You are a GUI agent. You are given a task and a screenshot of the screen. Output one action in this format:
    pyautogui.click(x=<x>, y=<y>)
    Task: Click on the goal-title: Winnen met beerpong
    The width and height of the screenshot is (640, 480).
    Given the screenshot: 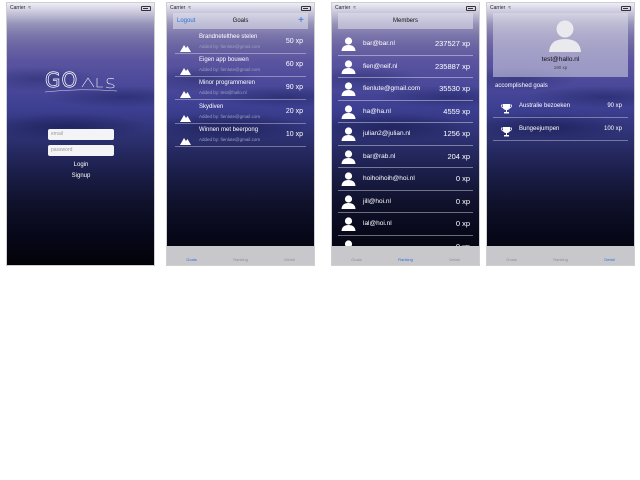 What is the action you would take?
    pyautogui.click(x=229, y=129)
    